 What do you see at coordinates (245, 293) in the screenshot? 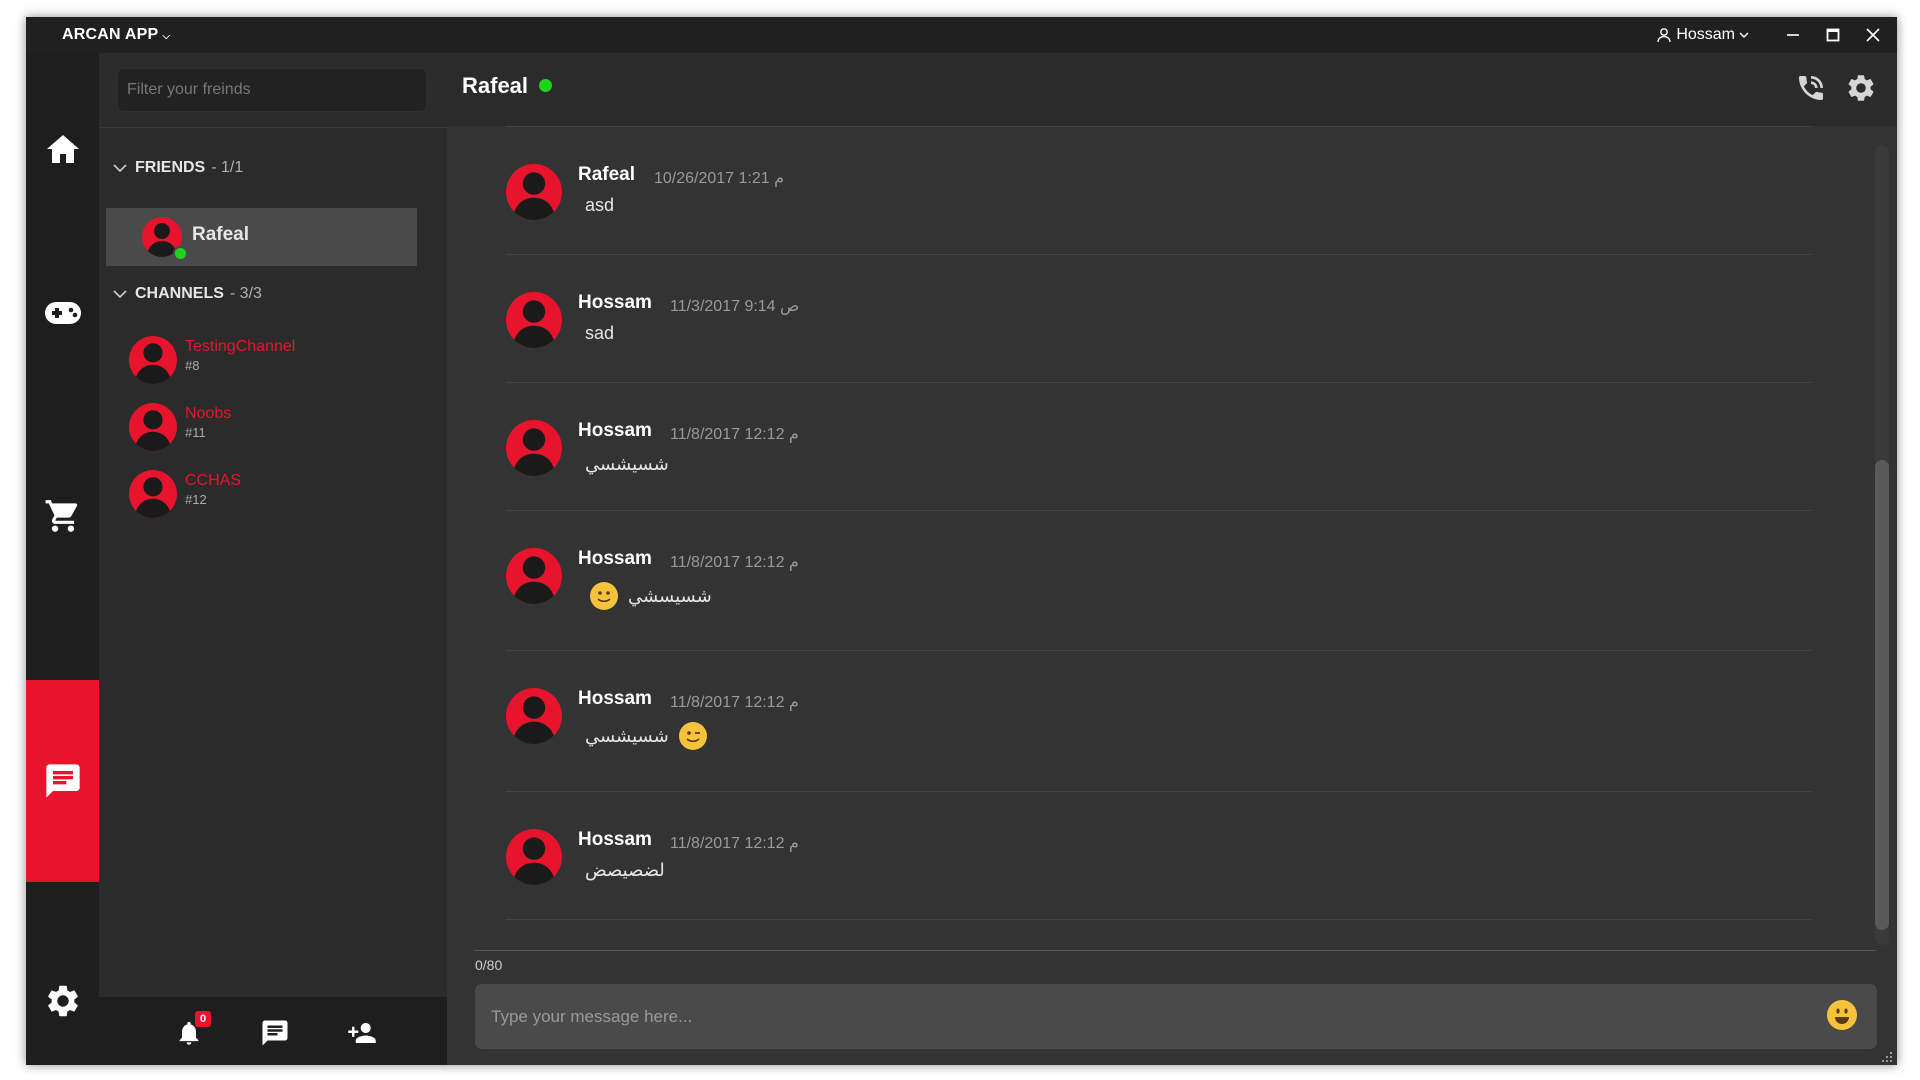
I see `channels-section-count: - 3/3` at bounding box center [245, 293].